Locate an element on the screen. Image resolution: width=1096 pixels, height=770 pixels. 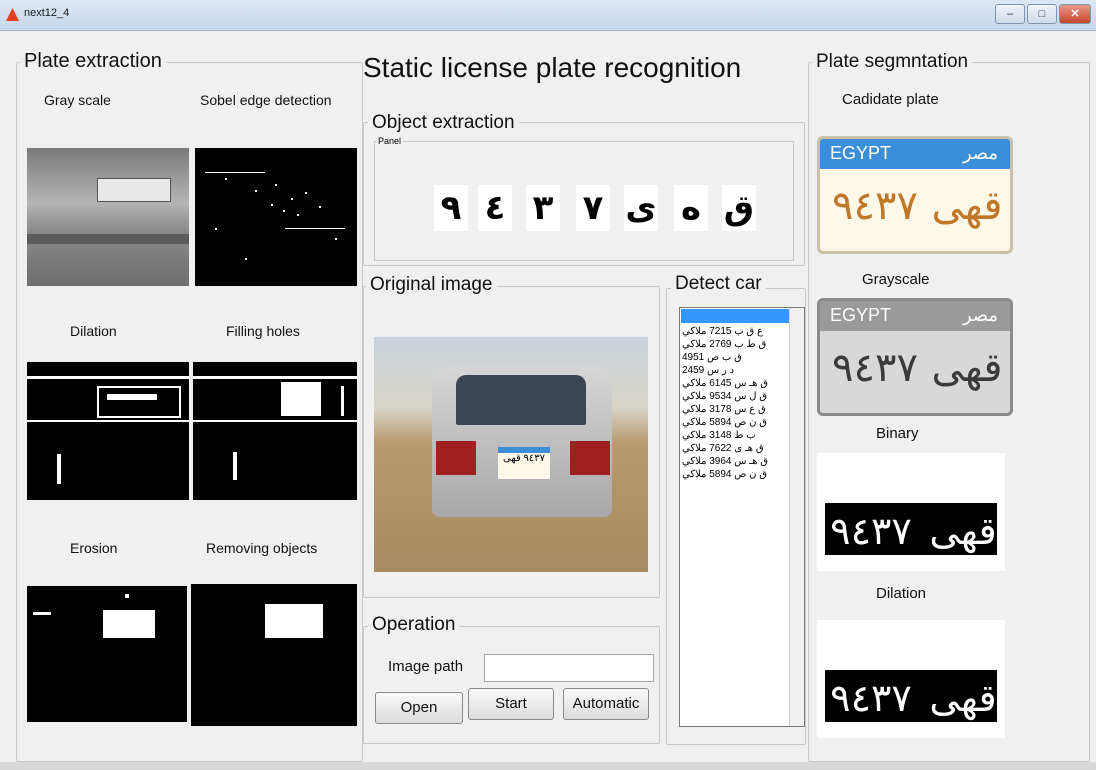
operation-title: Operation is located at coordinates (414, 625).